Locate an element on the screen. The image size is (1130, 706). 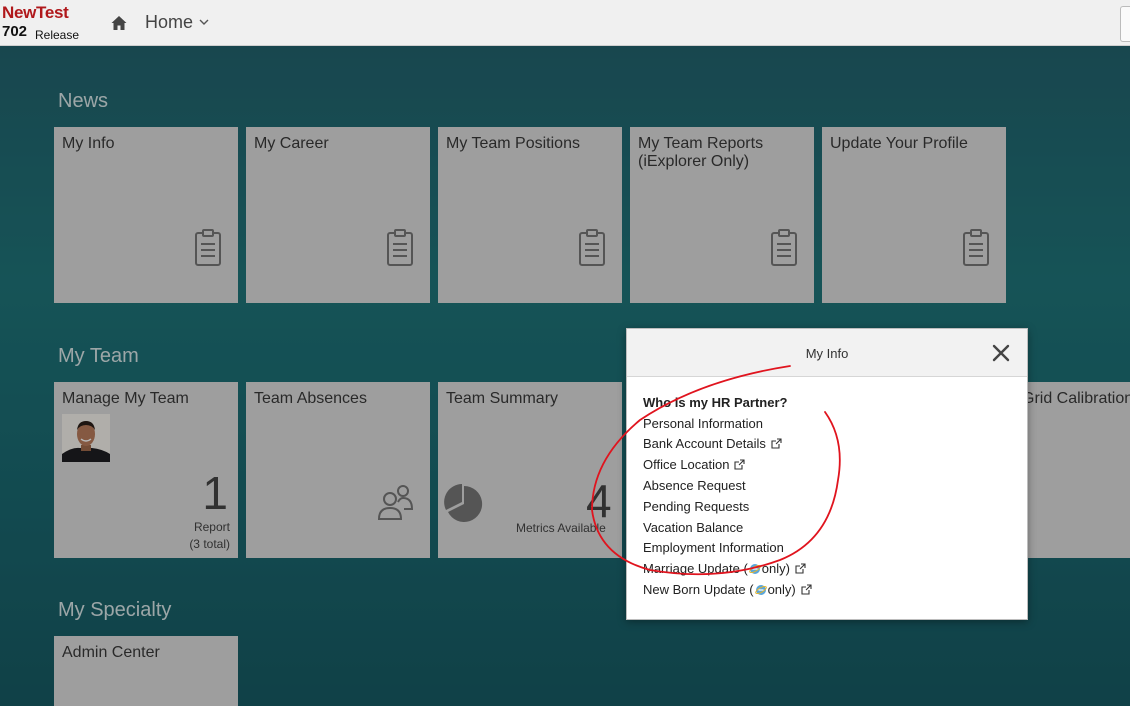
logo-line1: NewTest is located at coordinates (35, 12).